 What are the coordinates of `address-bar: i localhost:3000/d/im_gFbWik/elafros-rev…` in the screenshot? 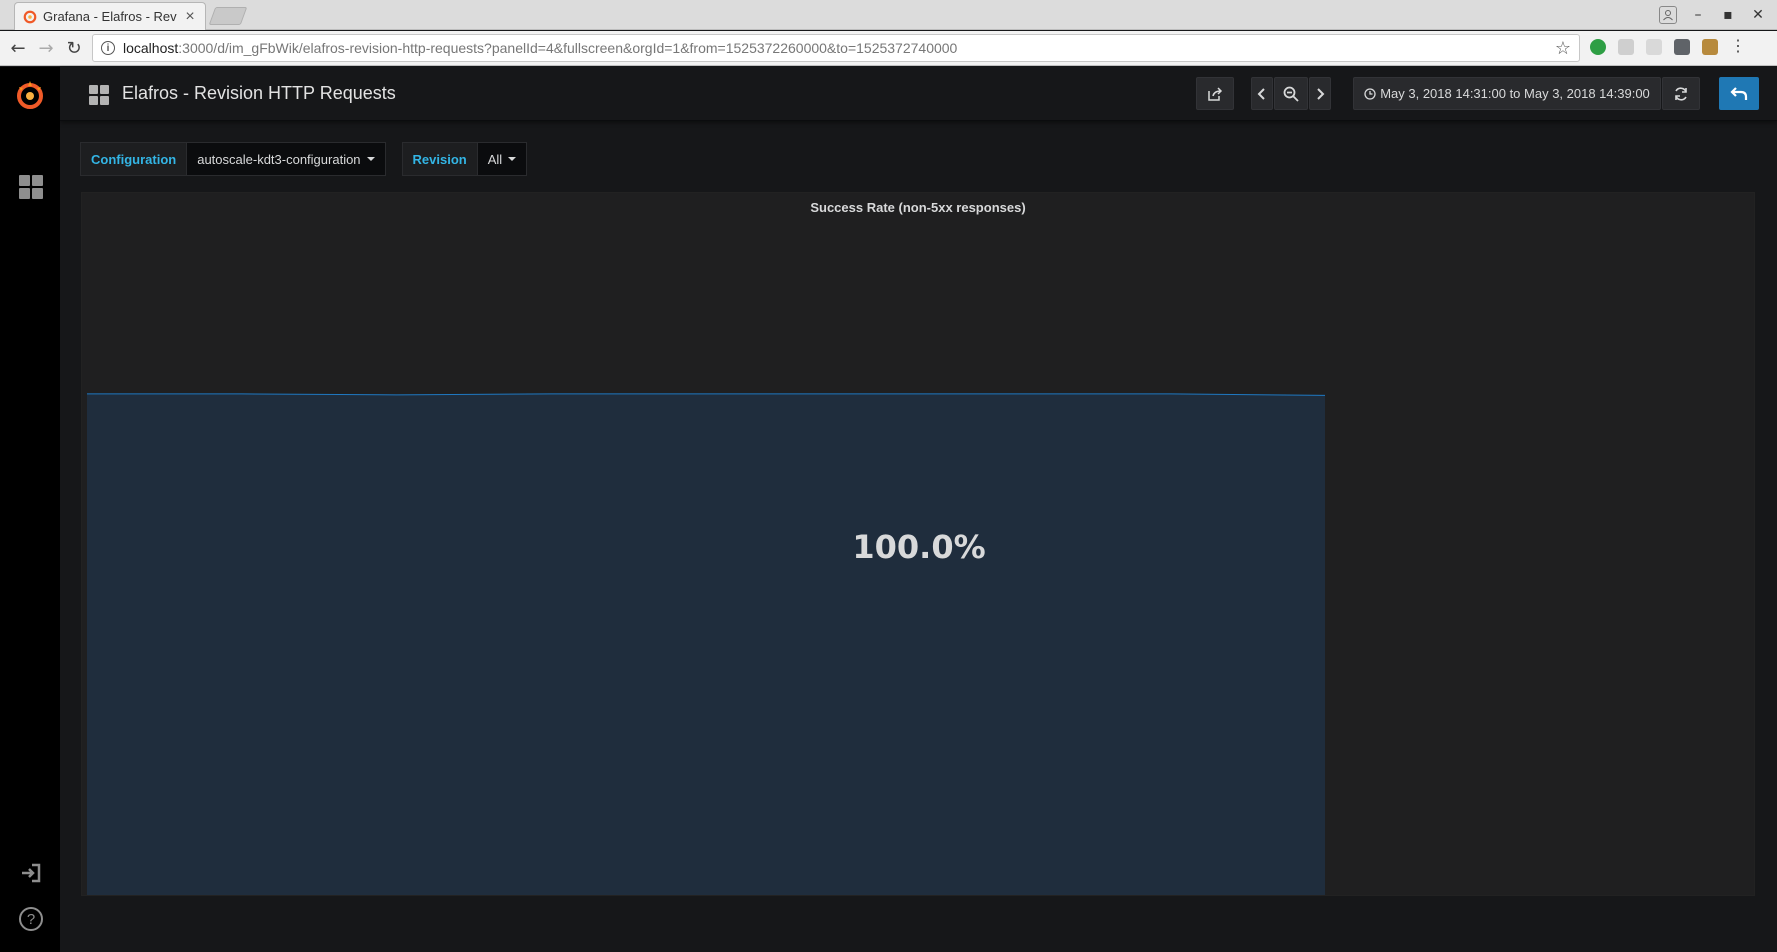 It's located at (836, 48).